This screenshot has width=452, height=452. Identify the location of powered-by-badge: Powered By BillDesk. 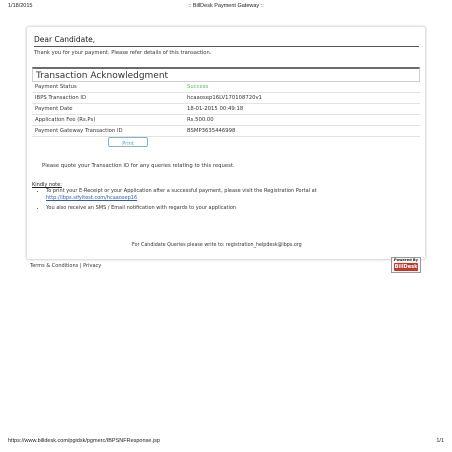
(406, 265).